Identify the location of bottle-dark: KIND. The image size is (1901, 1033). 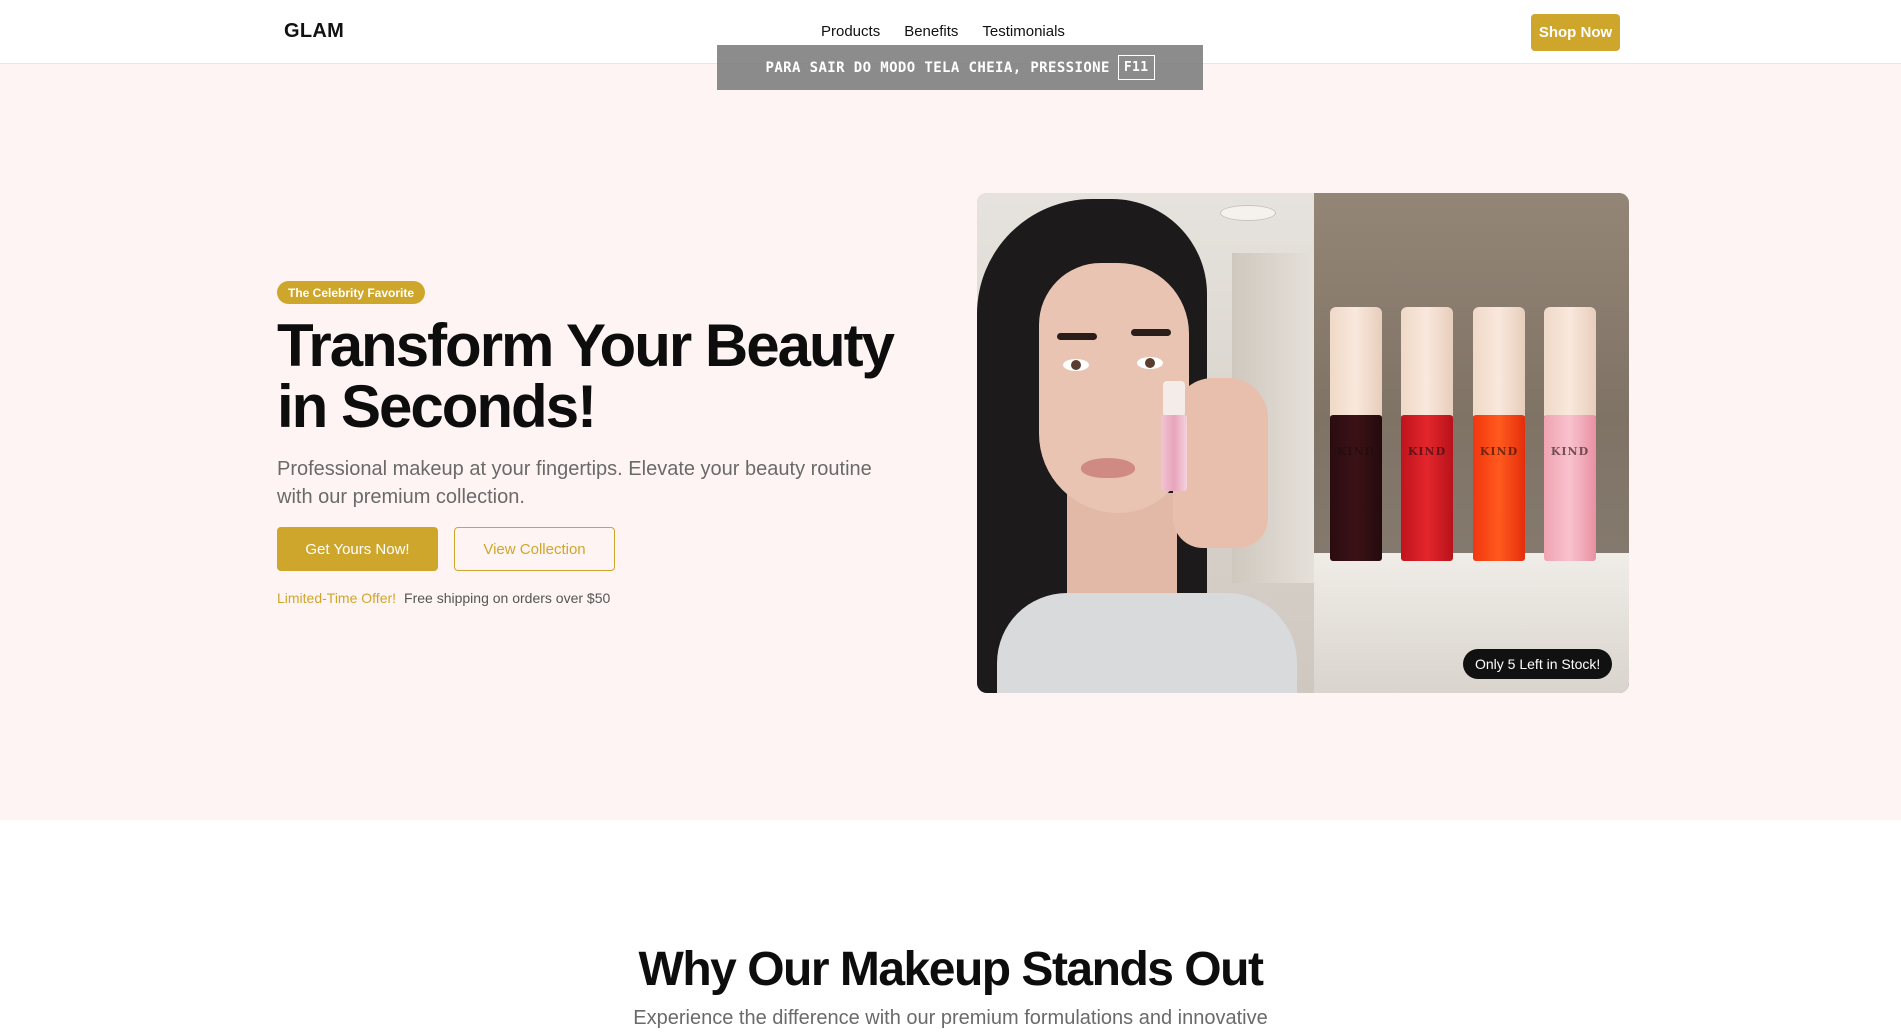
(1356, 434).